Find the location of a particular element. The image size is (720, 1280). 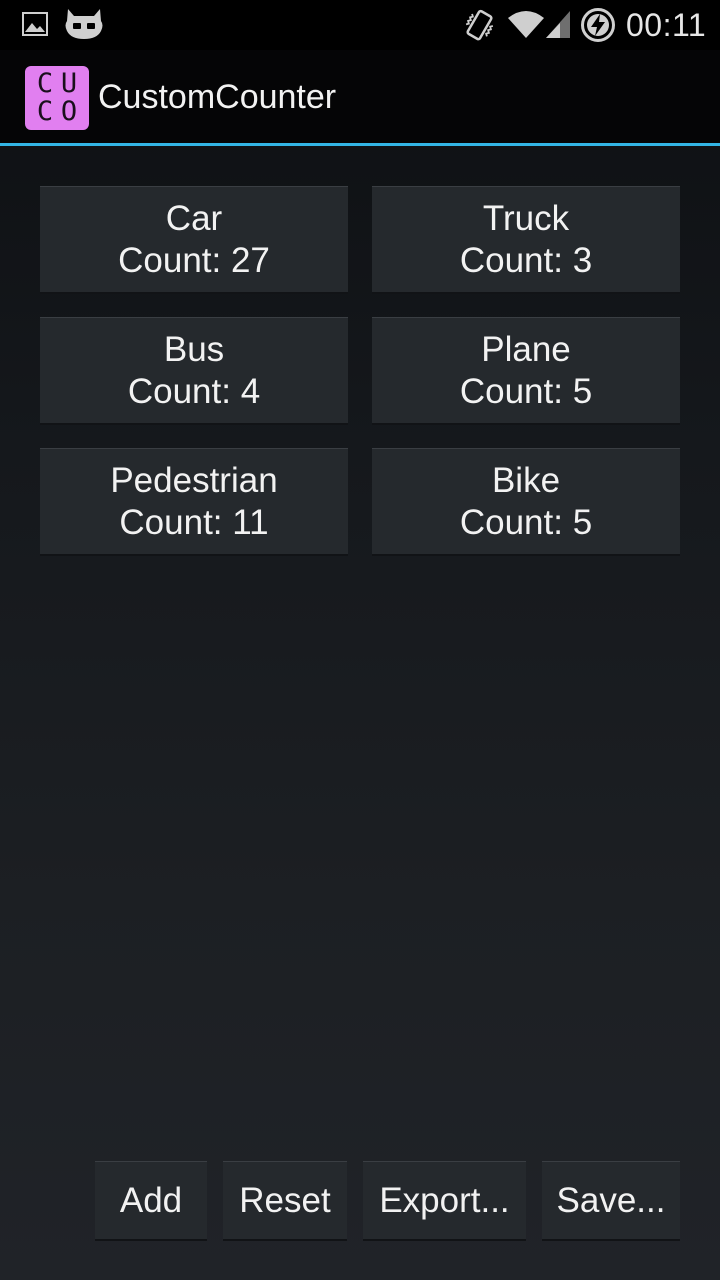

app-title: CustomCounter is located at coordinates (217, 97).